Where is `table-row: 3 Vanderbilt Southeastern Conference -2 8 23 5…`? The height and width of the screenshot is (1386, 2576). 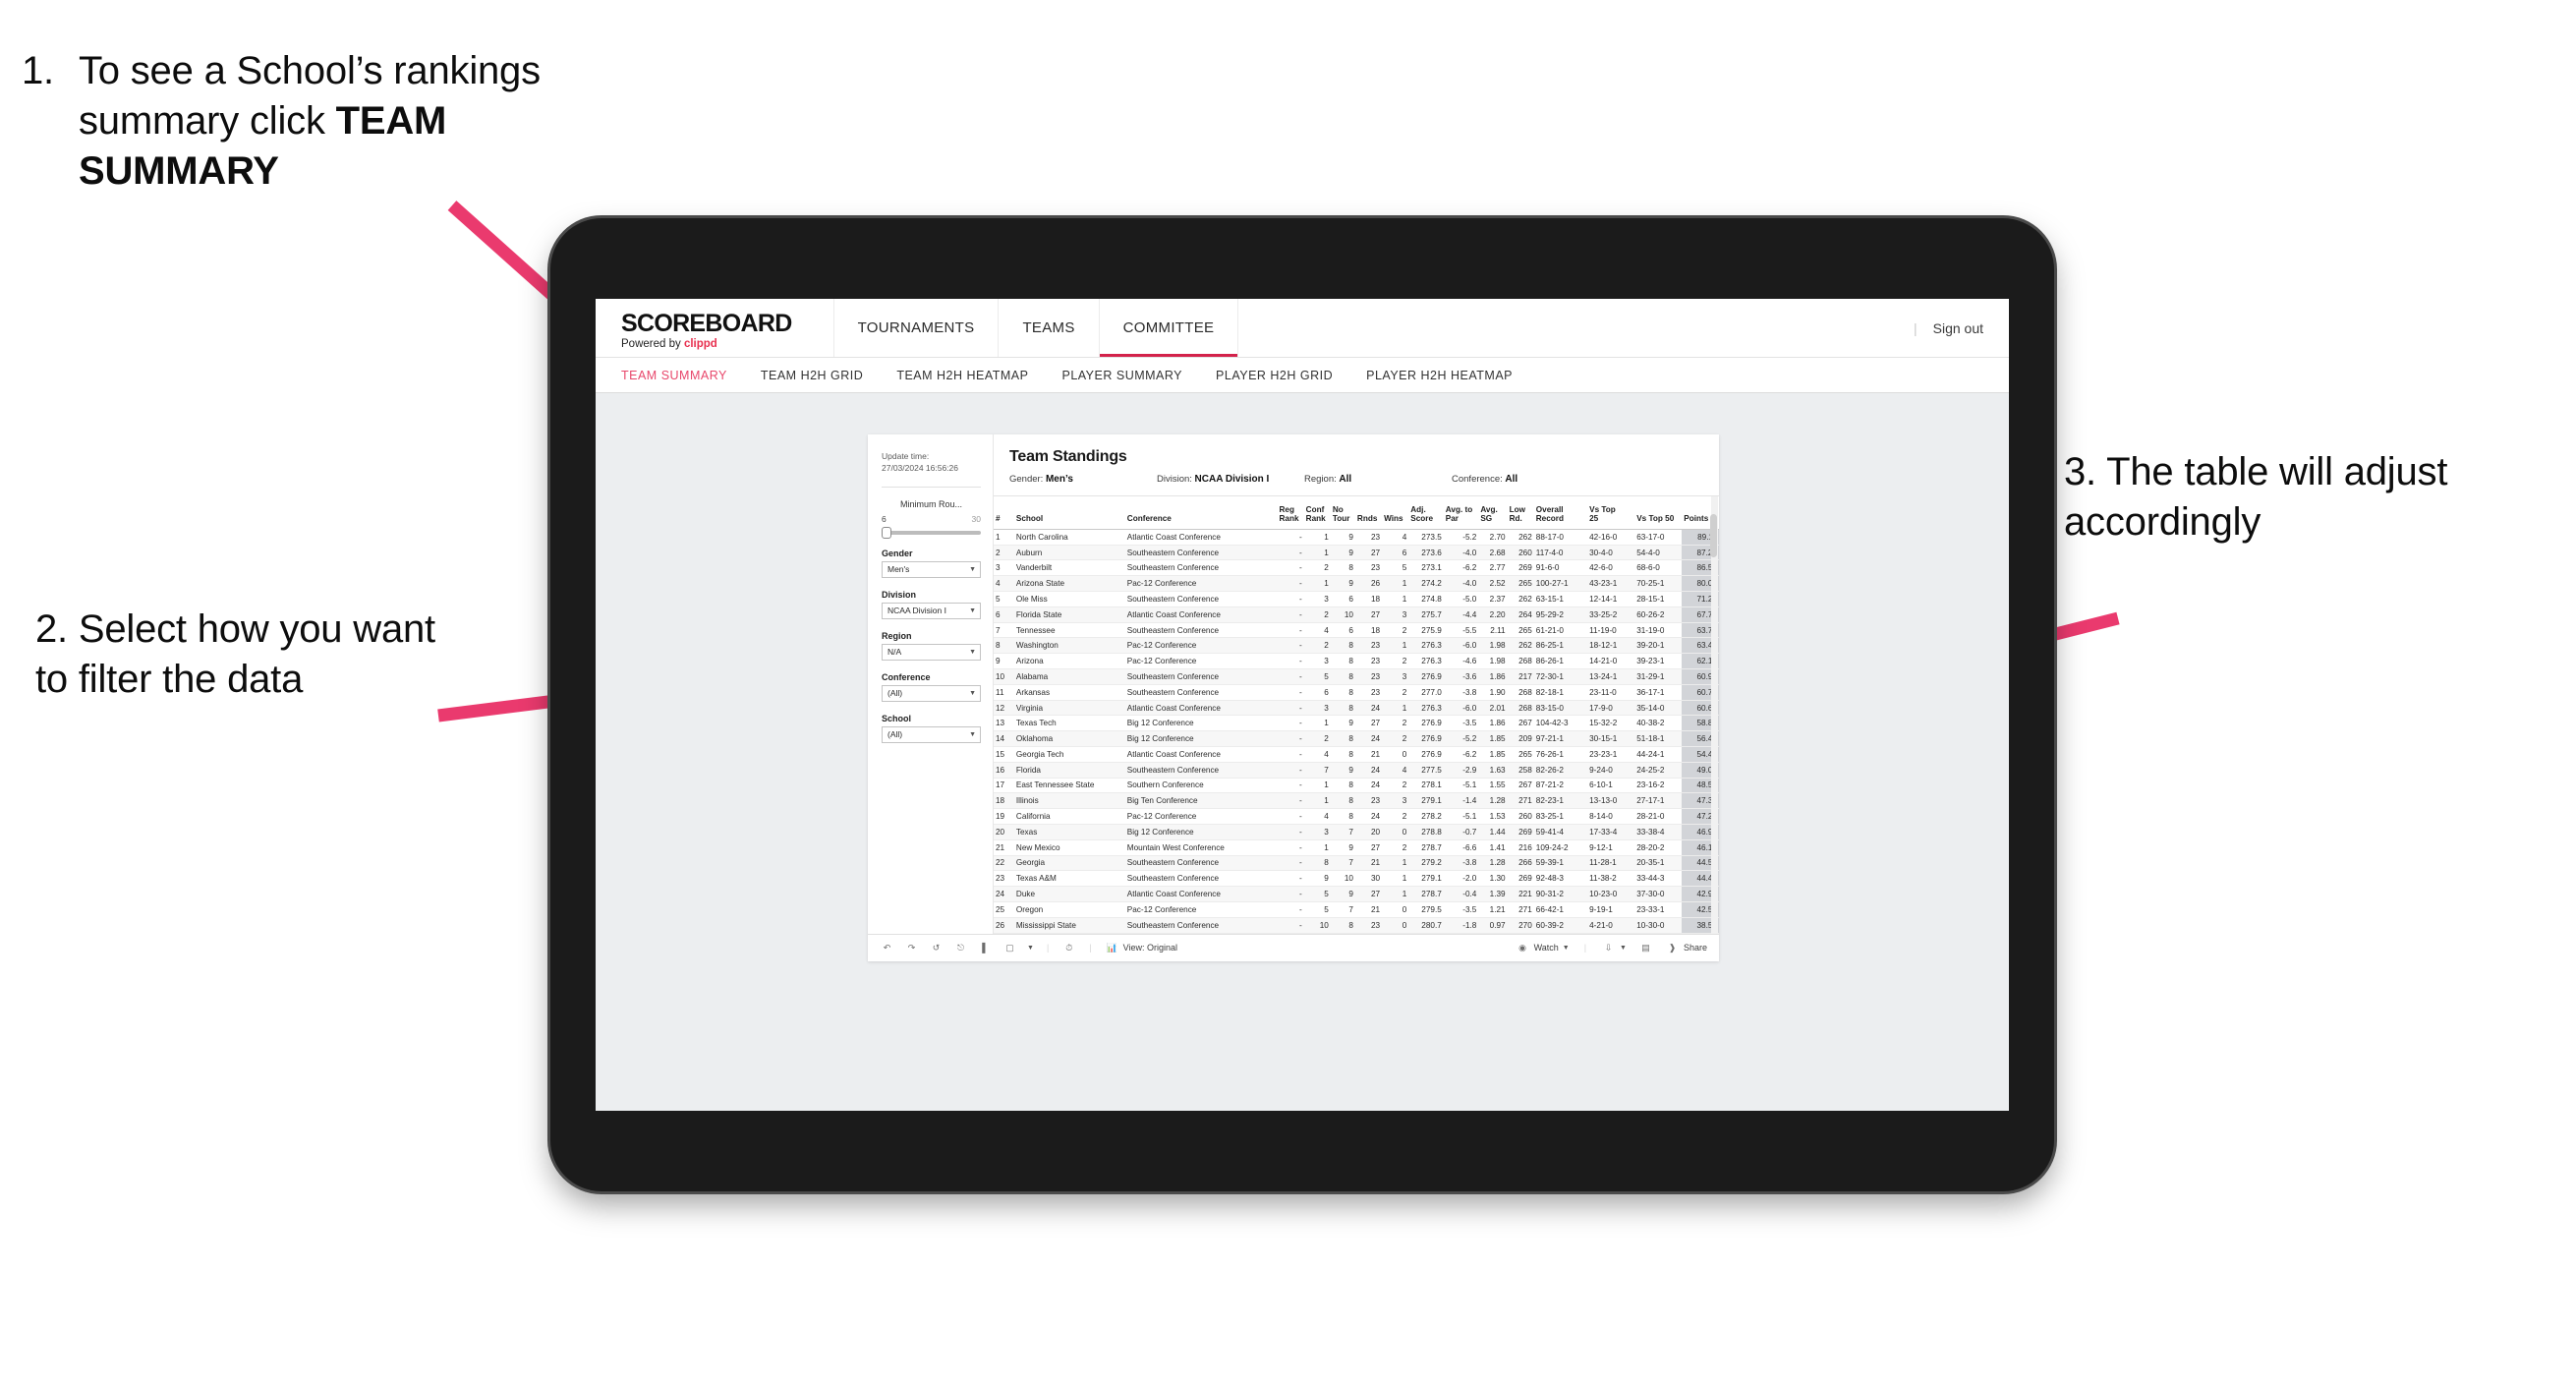
table-row: 3 Vanderbilt Southeastern Conference -2 8 23 5… is located at coordinates (1357, 568).